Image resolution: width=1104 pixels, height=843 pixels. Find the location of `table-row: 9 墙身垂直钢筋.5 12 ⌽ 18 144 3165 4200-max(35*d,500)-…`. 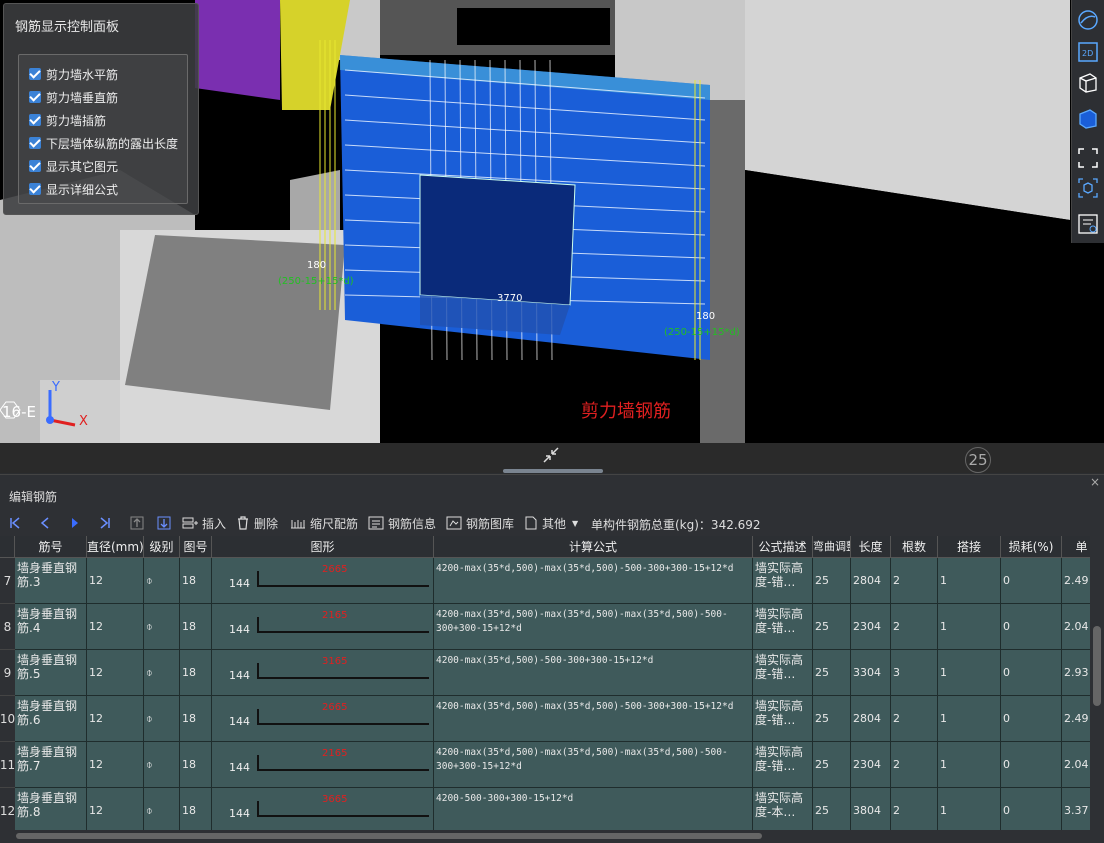

table-row: 9 墙身垂直钢筋.5 12 ⌽ 18 144 3165 4200-max(35*d,500)-… is located at coordinates (545, 673).